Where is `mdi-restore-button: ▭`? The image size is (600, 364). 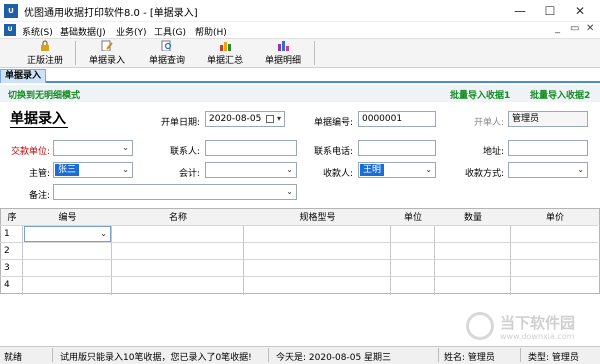
mdi-restore-button: ▭ is located at coordinates (574, 28).